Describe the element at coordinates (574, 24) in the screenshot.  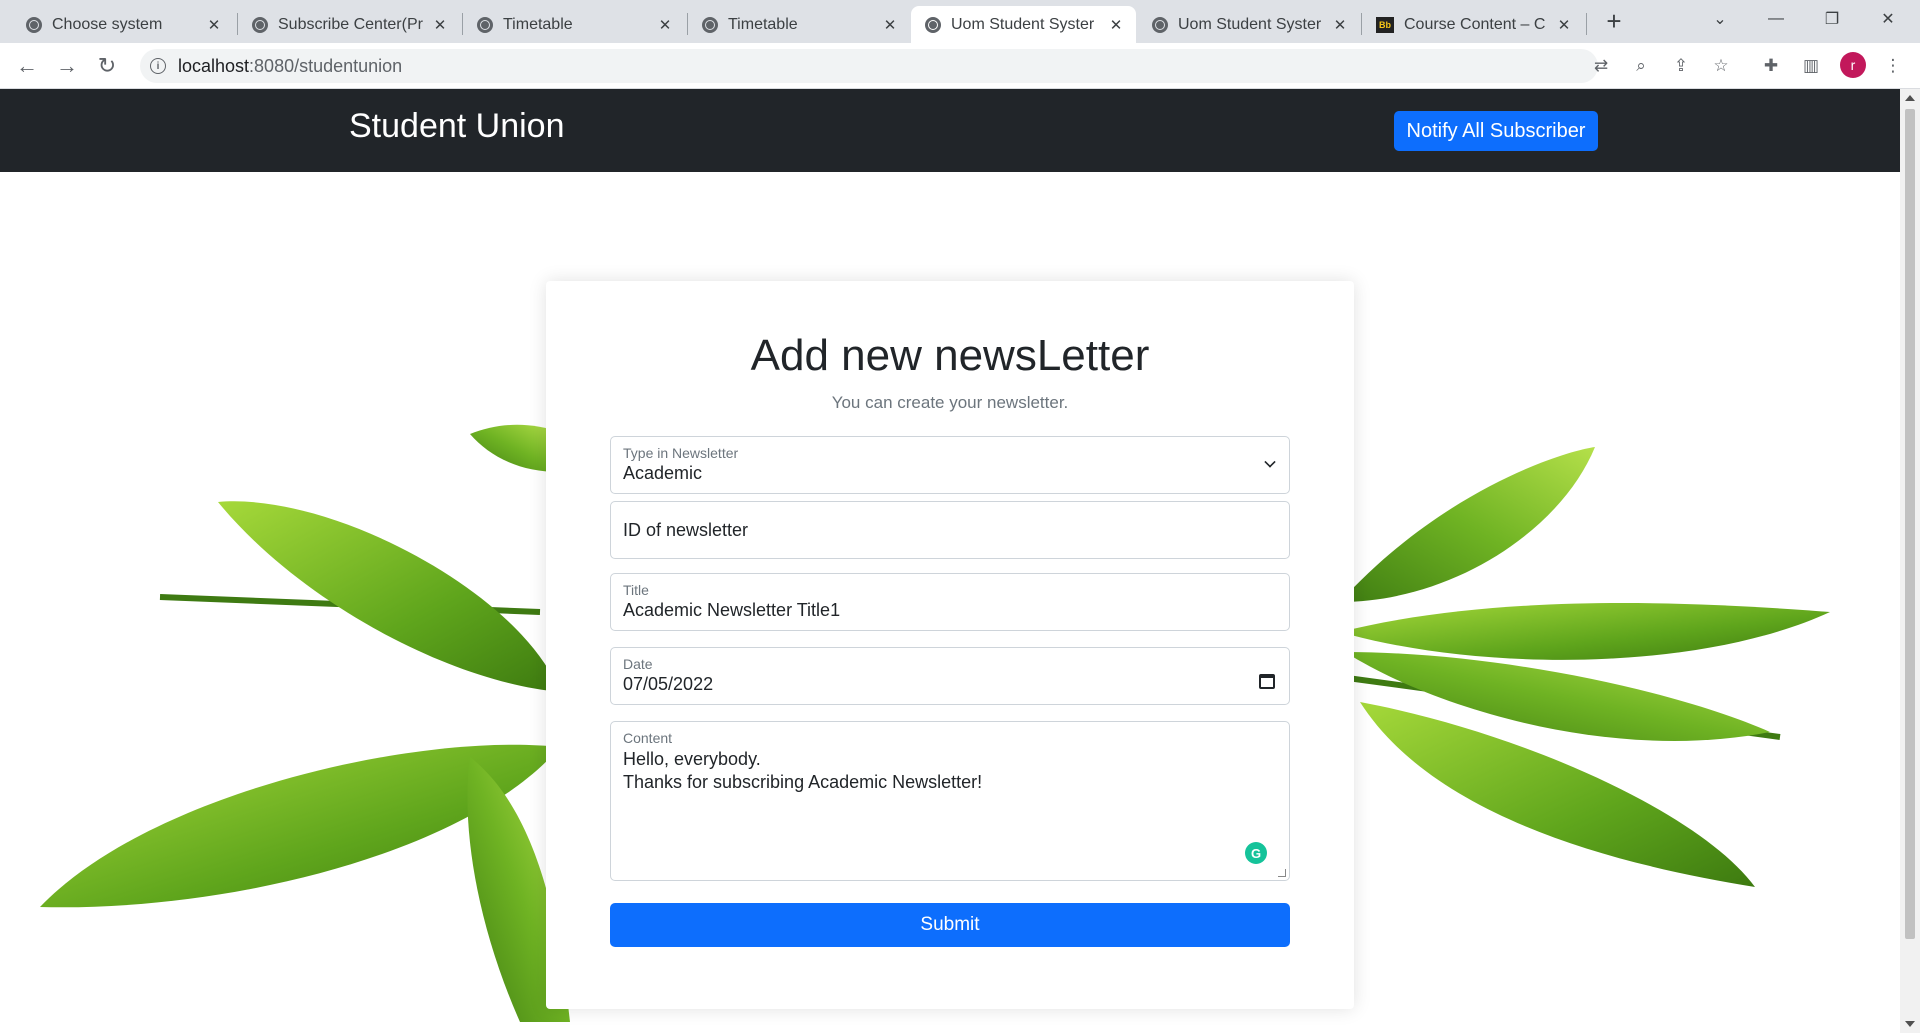
I see `tab-timetable-1: Timetable ✕` at that location.